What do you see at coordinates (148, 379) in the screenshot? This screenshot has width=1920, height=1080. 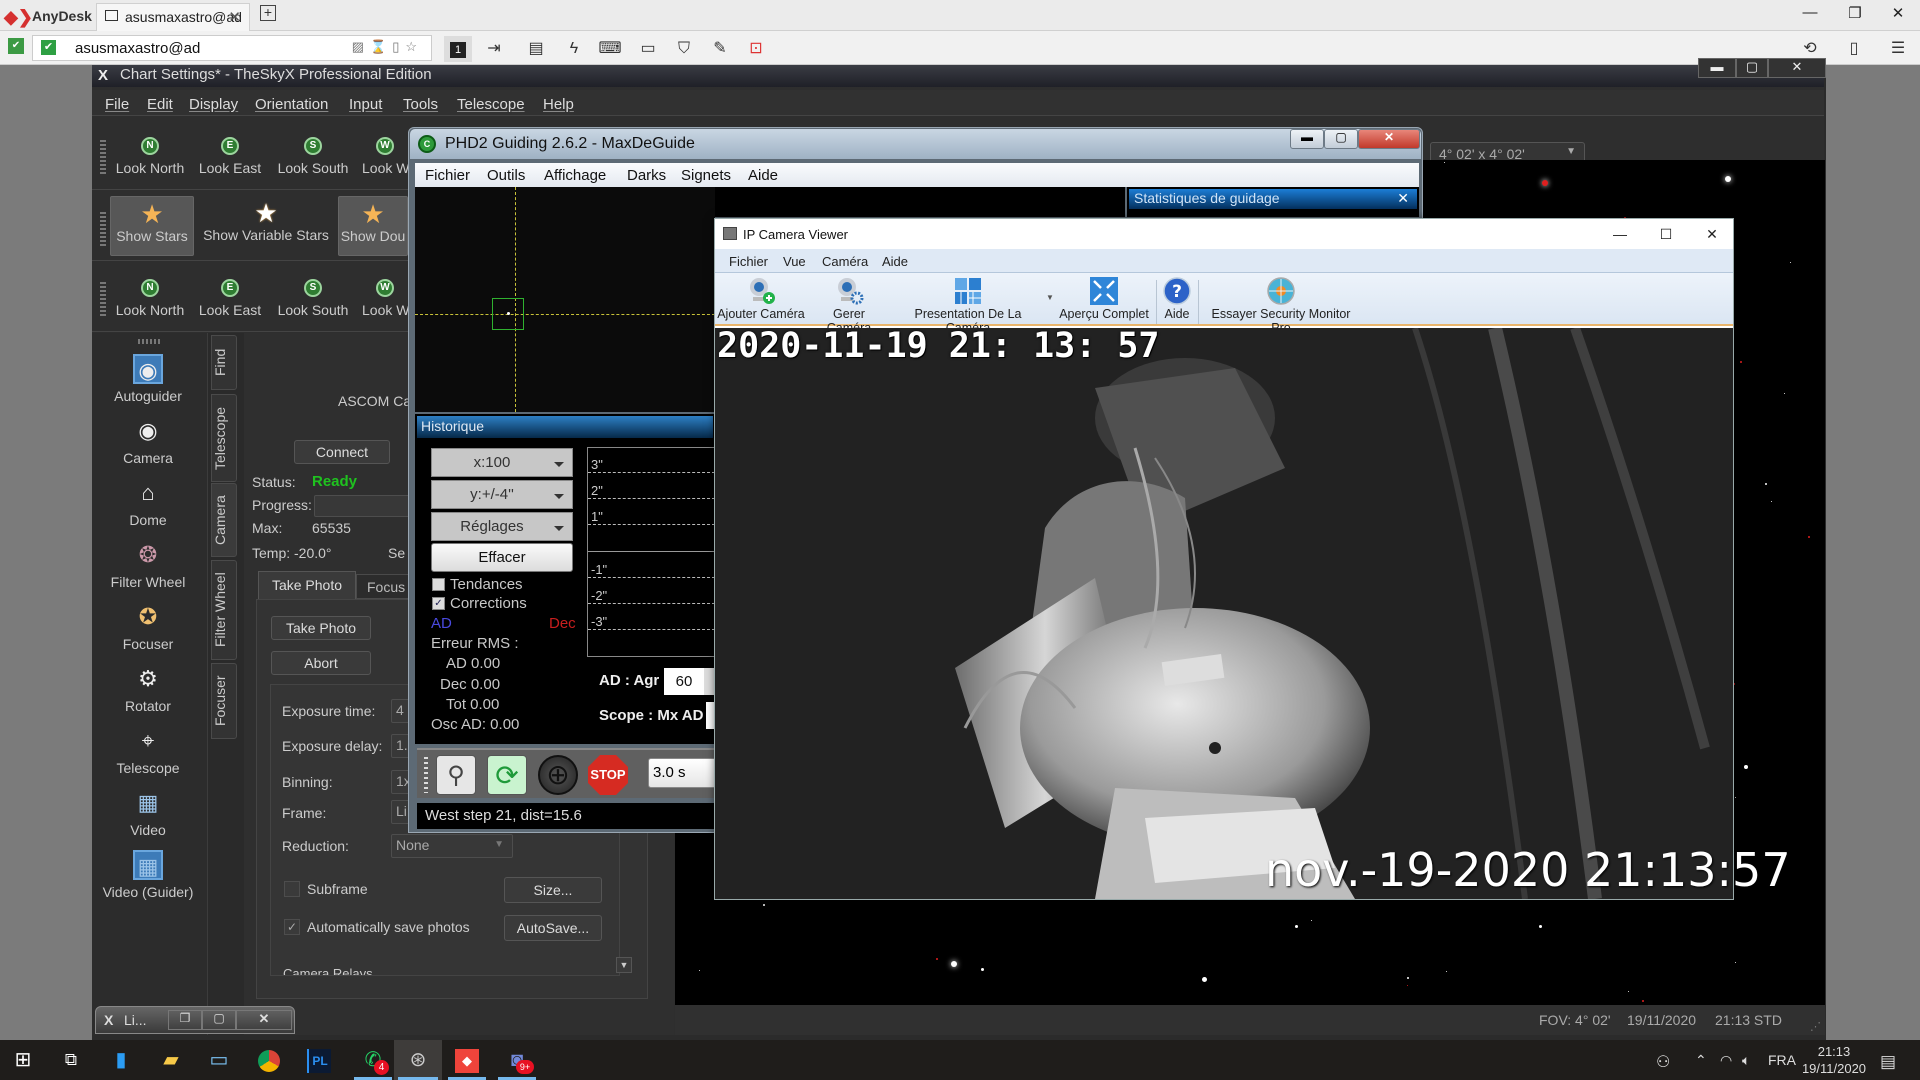 I see `sidebar-item-autoguider: ◉ Autoguider` at bounding box center [148, 379].